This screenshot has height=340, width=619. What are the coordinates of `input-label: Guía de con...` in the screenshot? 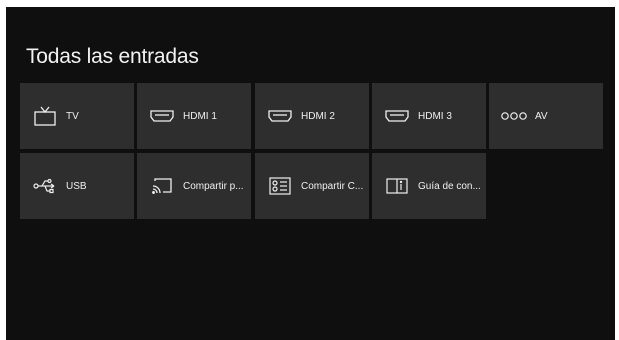 It's located at (449, 186).